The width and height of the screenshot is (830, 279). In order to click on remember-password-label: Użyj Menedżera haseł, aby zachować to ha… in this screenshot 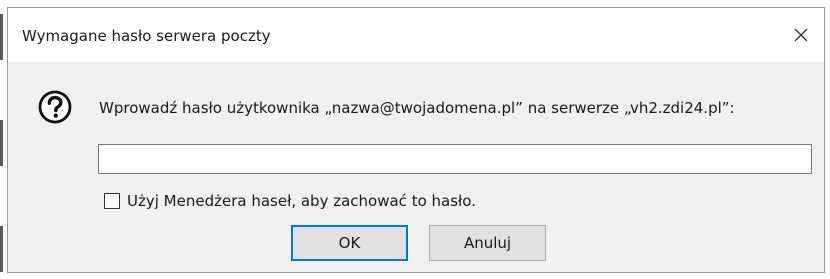, I will do `click(301, 201)`.